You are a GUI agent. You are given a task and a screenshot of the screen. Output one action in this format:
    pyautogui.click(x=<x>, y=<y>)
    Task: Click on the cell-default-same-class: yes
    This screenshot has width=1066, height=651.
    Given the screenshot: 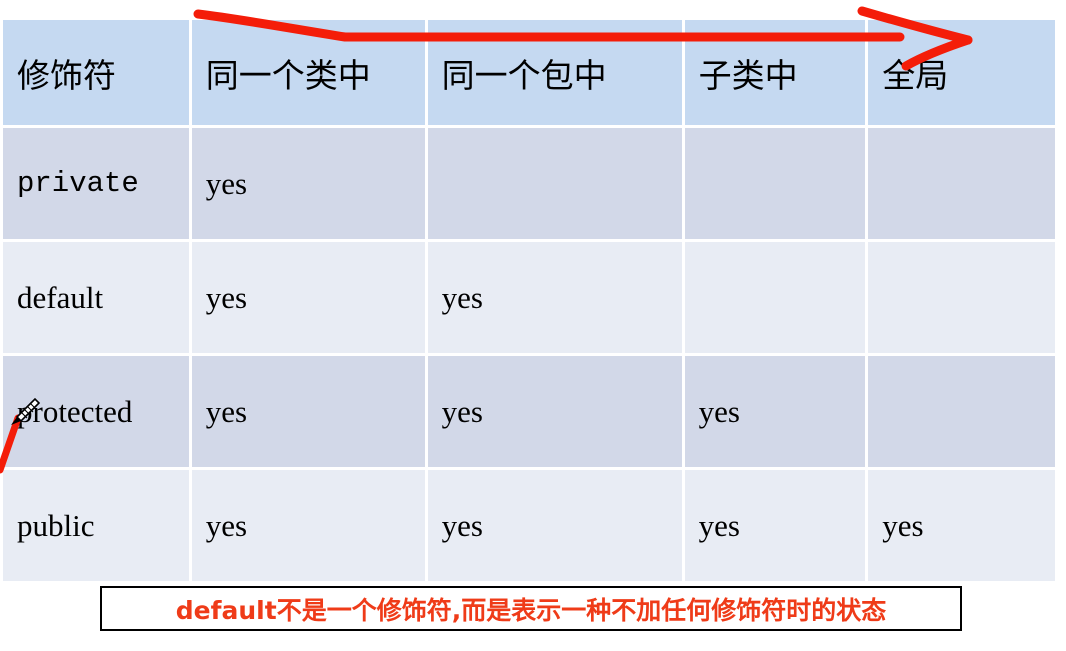 What is the action you would take?
    pyautogui.click(x=308, y=297)
    